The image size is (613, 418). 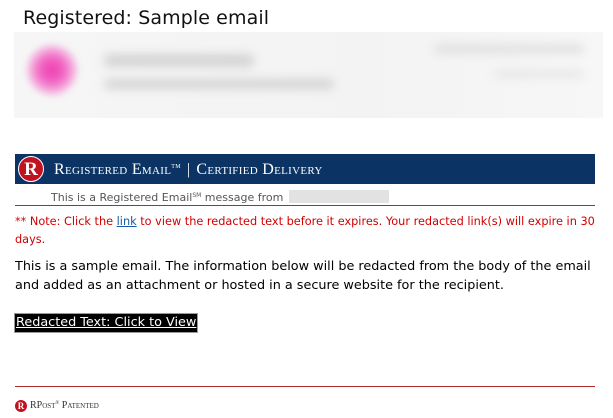 What do you see at coordinates (146, 18) in the screenshot?
I see `email-subject: Registered: Sample email` at bounding box center [146, 18].